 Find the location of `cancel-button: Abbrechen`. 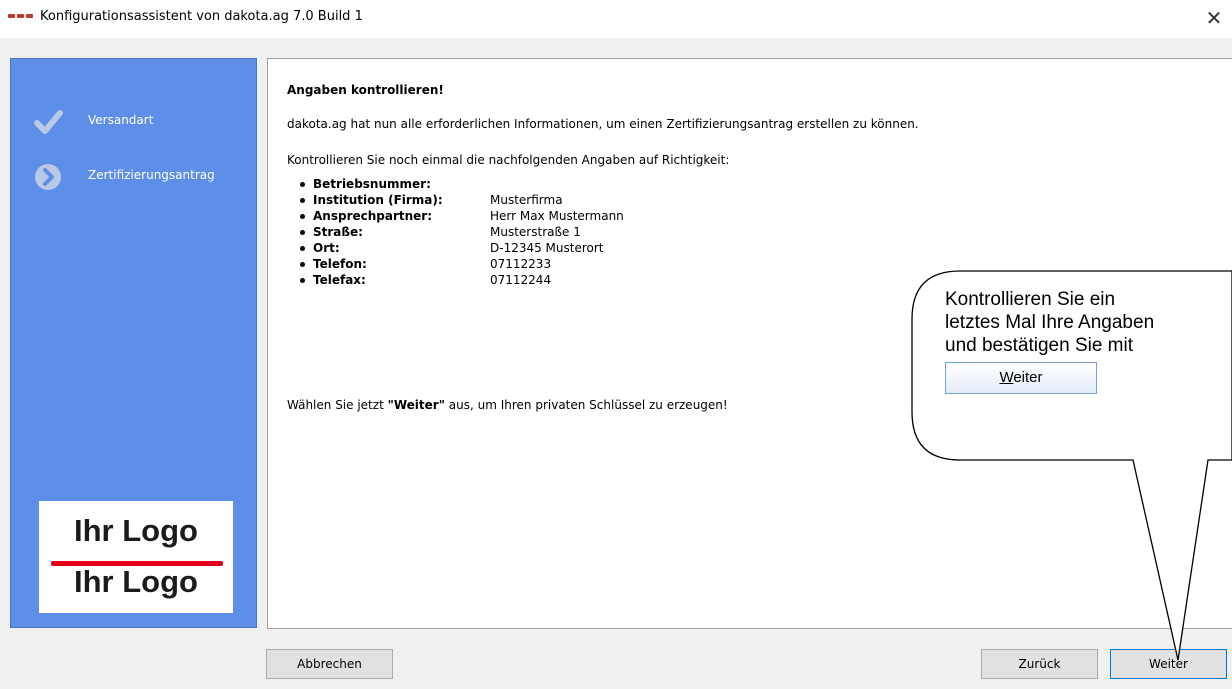

cancel-button: Abbrechen is located at coordinates (329, 664).